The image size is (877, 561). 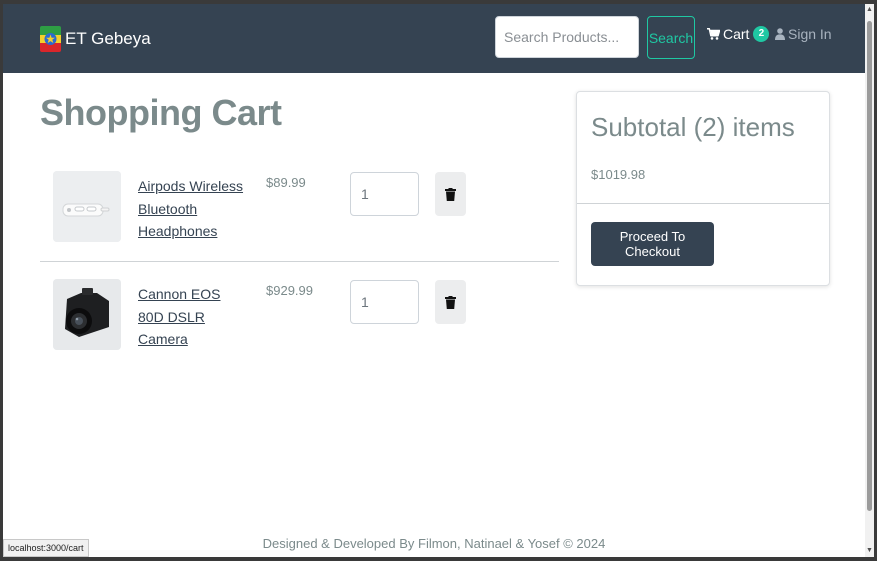 I want to click on cart-item: Cannon EOS 80D DSLR Camera $929.99 1, so click(x=299, y=318).